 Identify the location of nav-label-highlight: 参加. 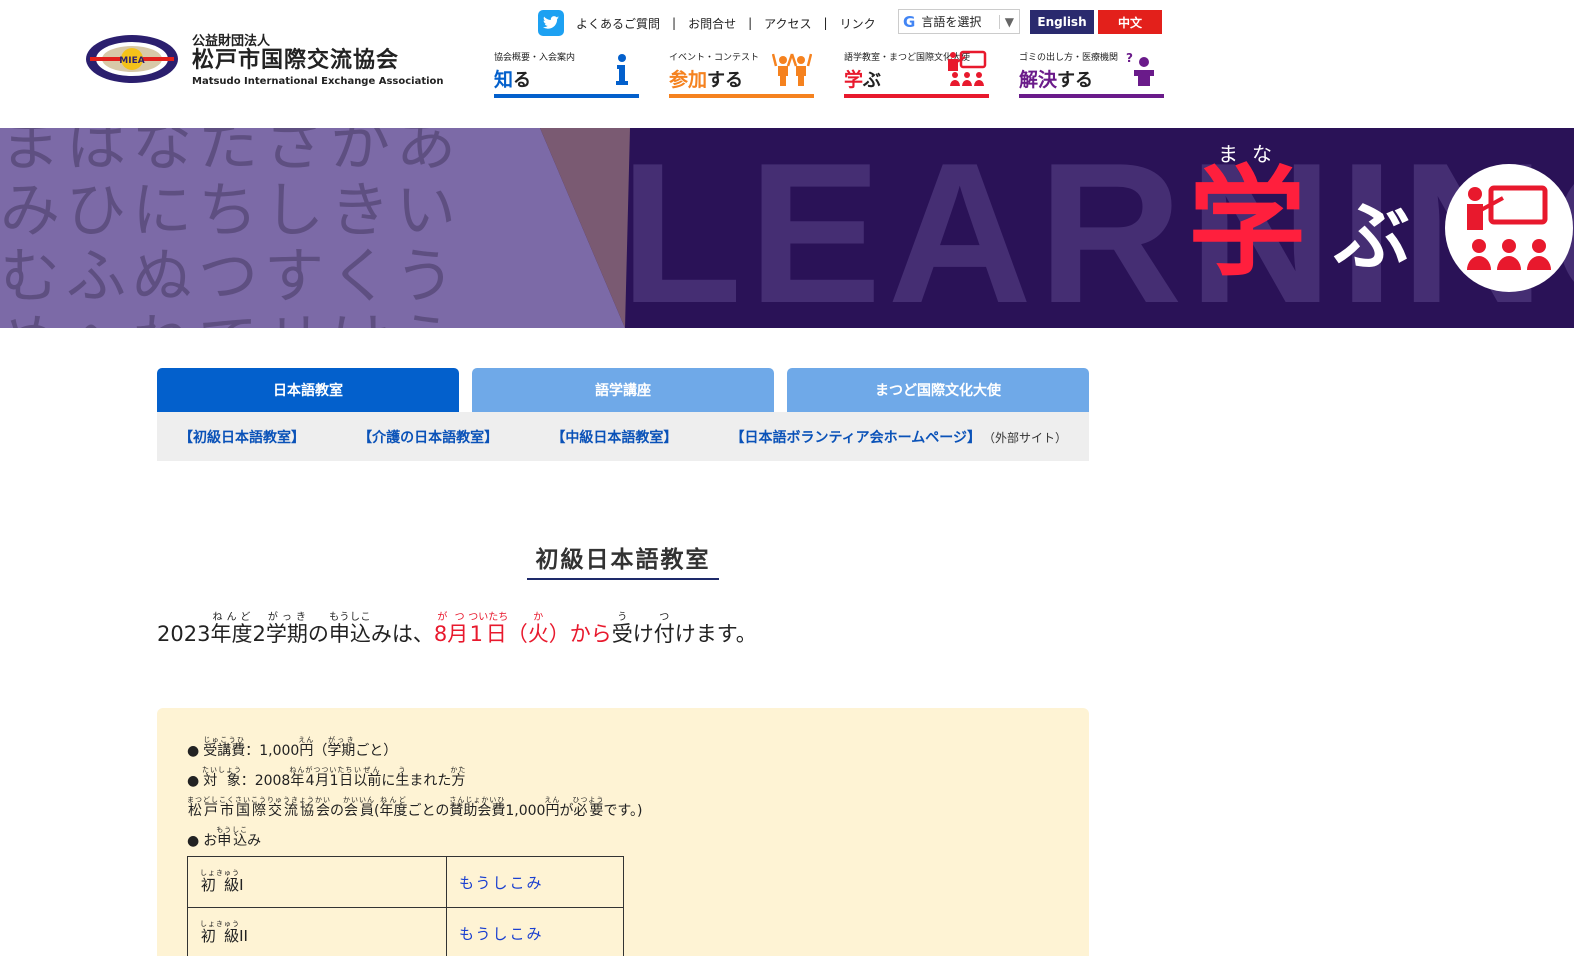
(688, 80).